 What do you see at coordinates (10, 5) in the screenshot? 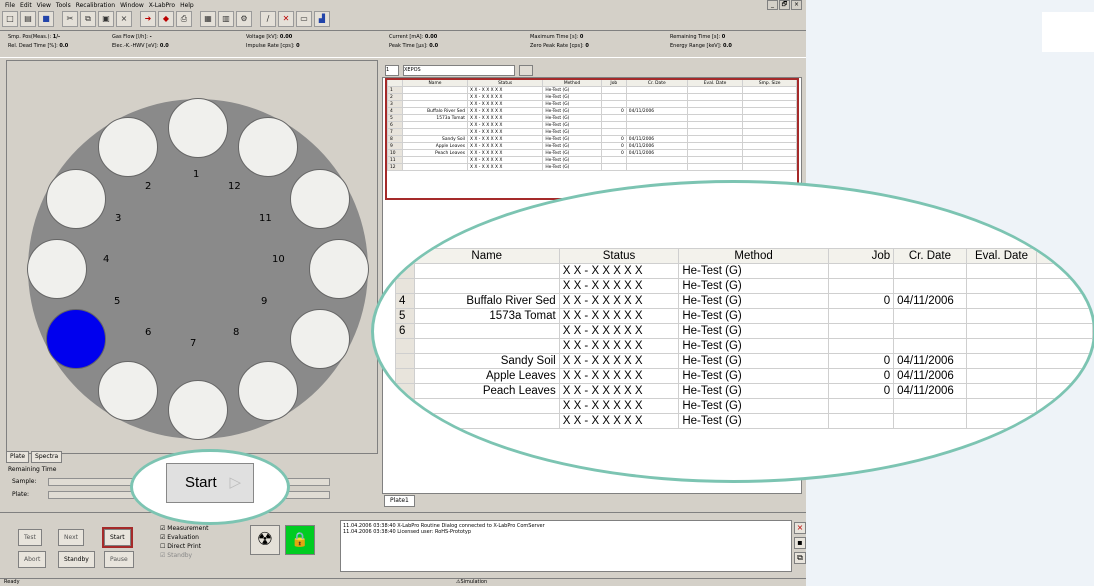
I see `menu-file: File` at bounding box center [10, 5].